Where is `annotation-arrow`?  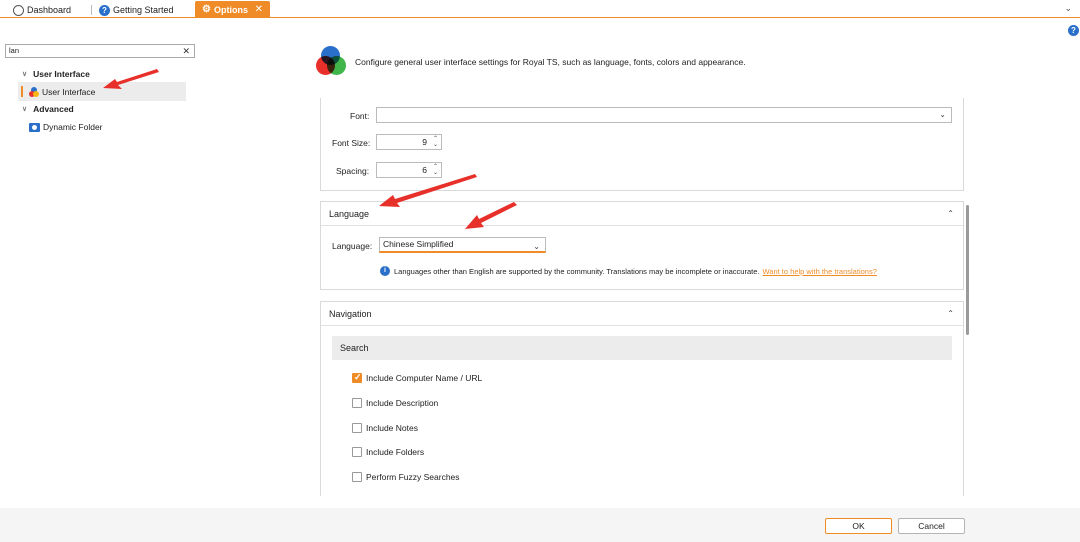 annotation-arrow is located at coordinates (310, 149).